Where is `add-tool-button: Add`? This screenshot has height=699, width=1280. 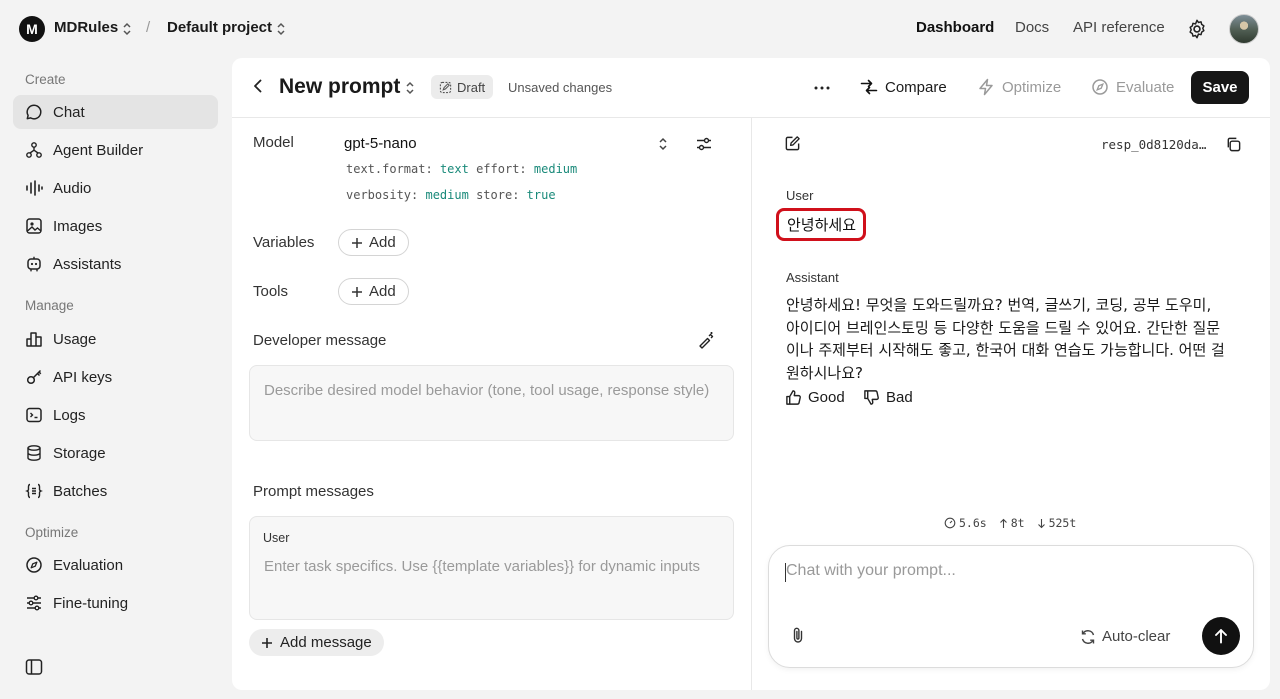
add-tool-button: Add is located at coordinates (373, 291).